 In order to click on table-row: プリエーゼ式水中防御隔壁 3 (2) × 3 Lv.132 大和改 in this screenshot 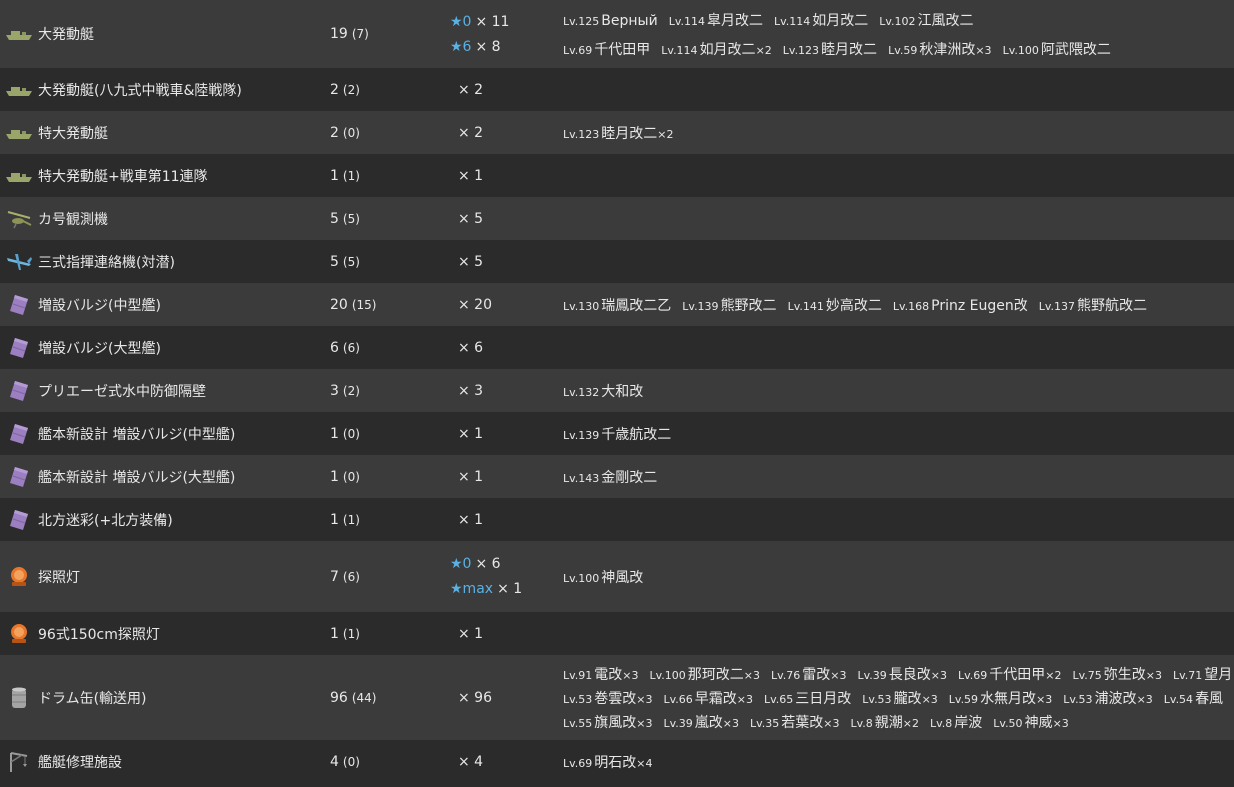, I will do `click(617, 390)`.